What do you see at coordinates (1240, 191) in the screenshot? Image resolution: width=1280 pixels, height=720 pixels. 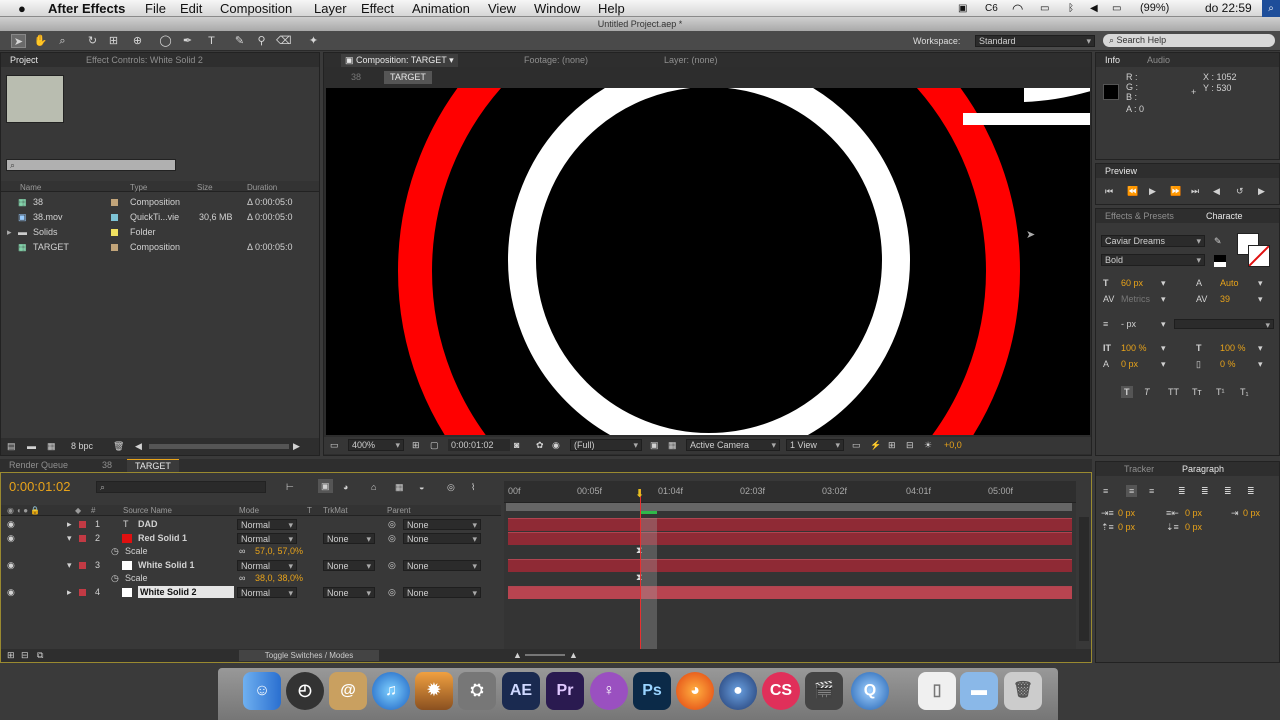 I see `loop-icon: ↺` at bounding box center [1240, 191].